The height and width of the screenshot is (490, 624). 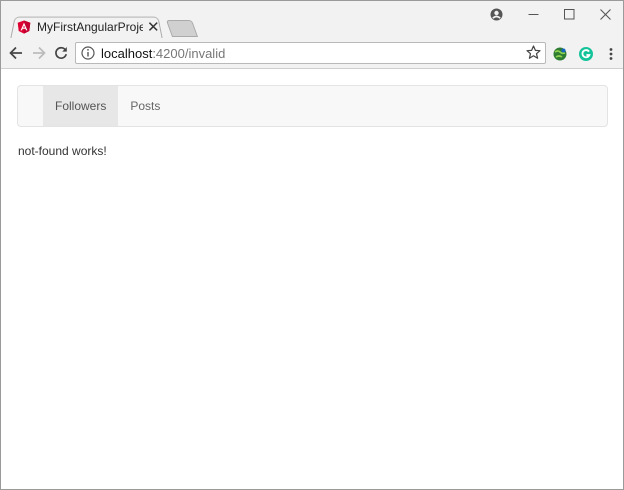 What do you see at coordinates (611, 54) in the screenshot?
I see `menu-more-icon` at bounding box center [611, 54].